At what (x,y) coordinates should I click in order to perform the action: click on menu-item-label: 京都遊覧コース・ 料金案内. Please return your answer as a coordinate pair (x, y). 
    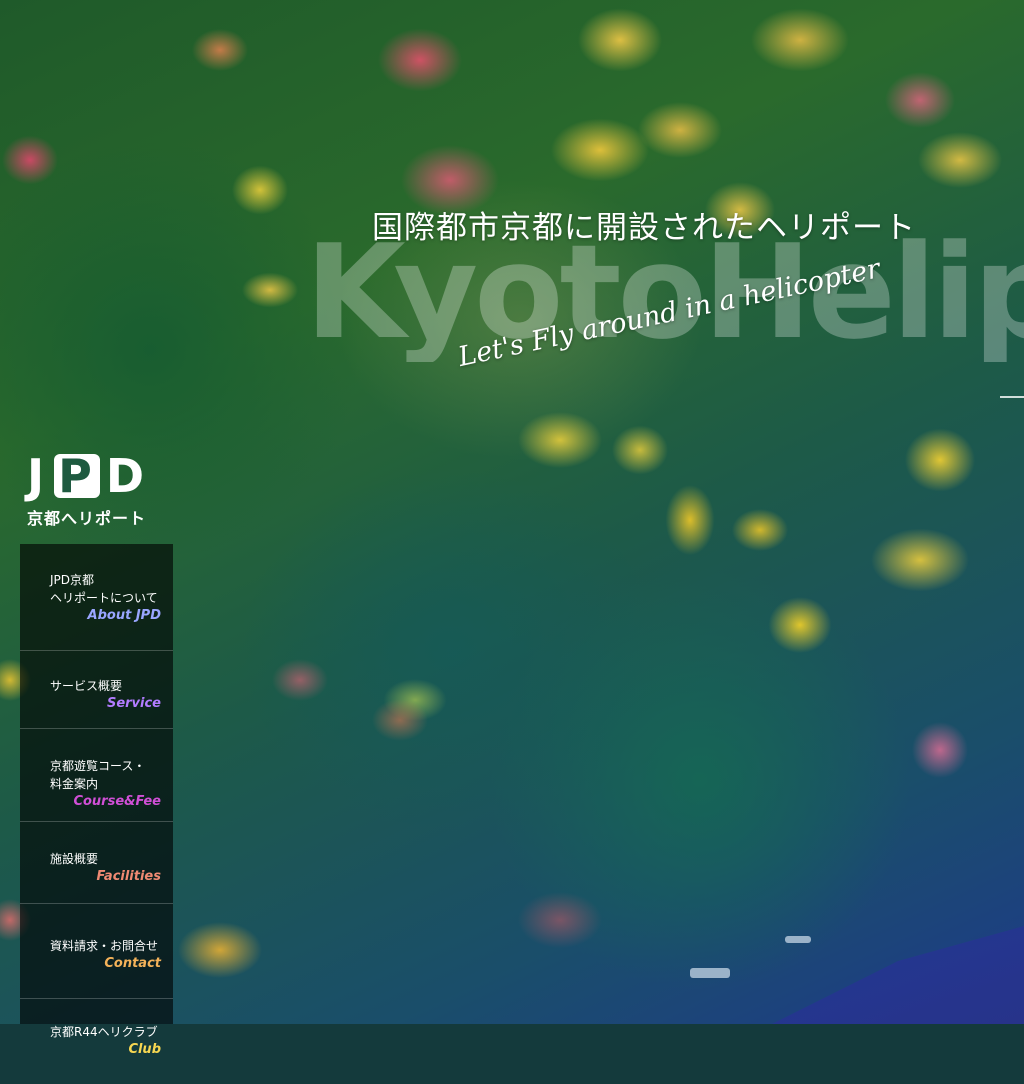
    Looking at the image, I should click on (98, 775).